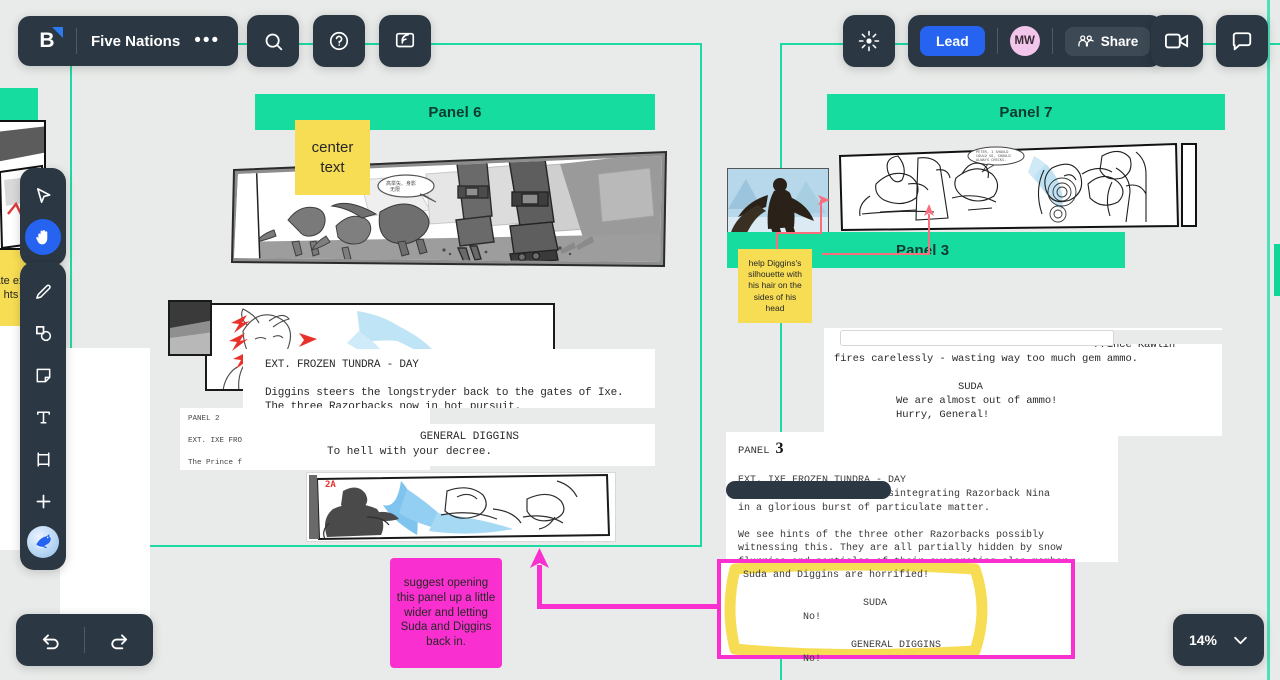  I want to click on search-icon, so click(273, 41).